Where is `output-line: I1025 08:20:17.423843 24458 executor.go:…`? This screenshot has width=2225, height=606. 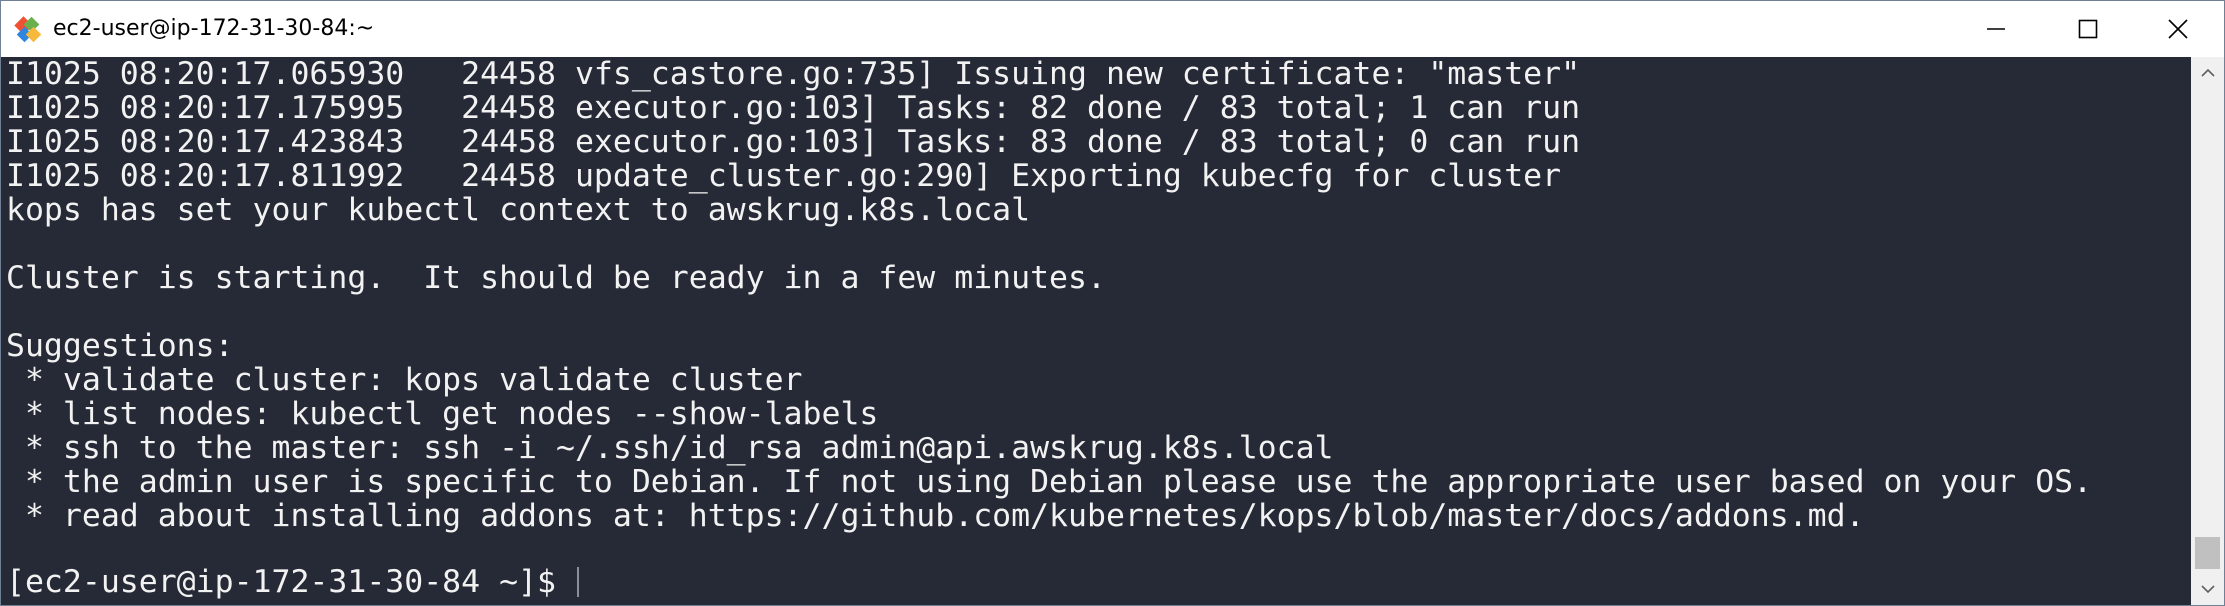 output-line: I1025 08:20:17.423843 24458 executor.go:… is located at coordinates (793, 142).